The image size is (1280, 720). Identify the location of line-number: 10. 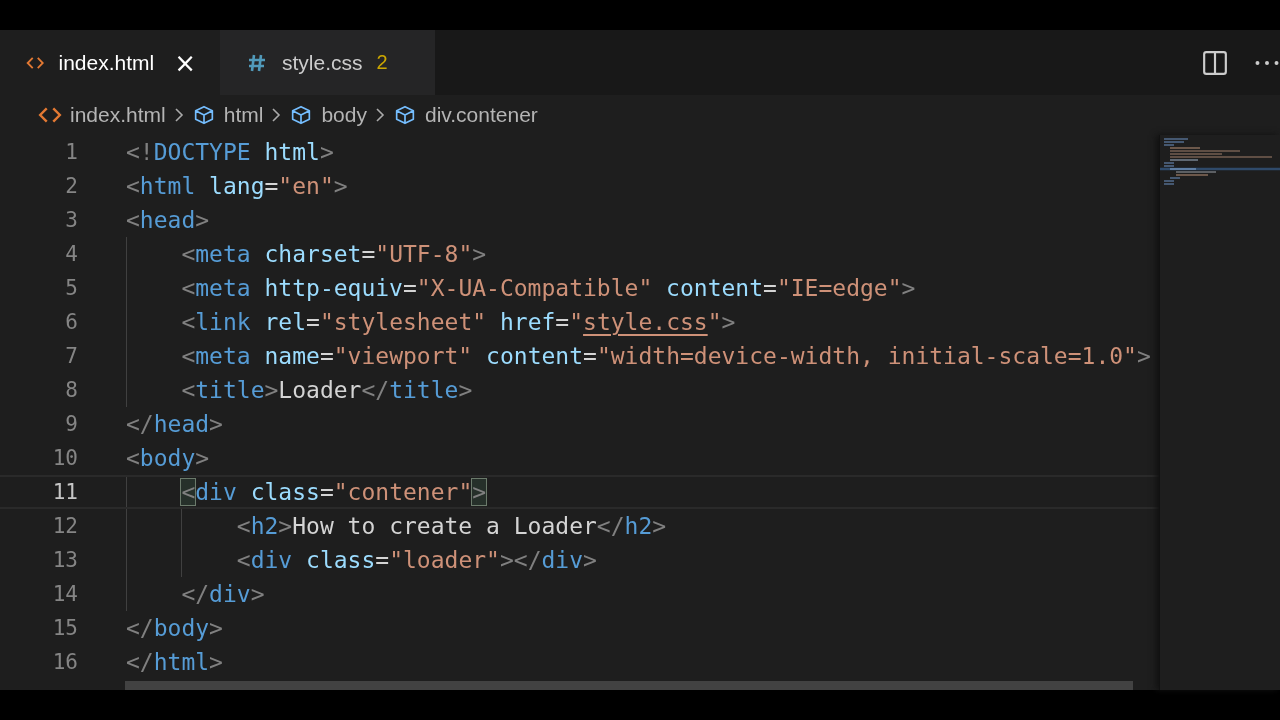
(64, 458).